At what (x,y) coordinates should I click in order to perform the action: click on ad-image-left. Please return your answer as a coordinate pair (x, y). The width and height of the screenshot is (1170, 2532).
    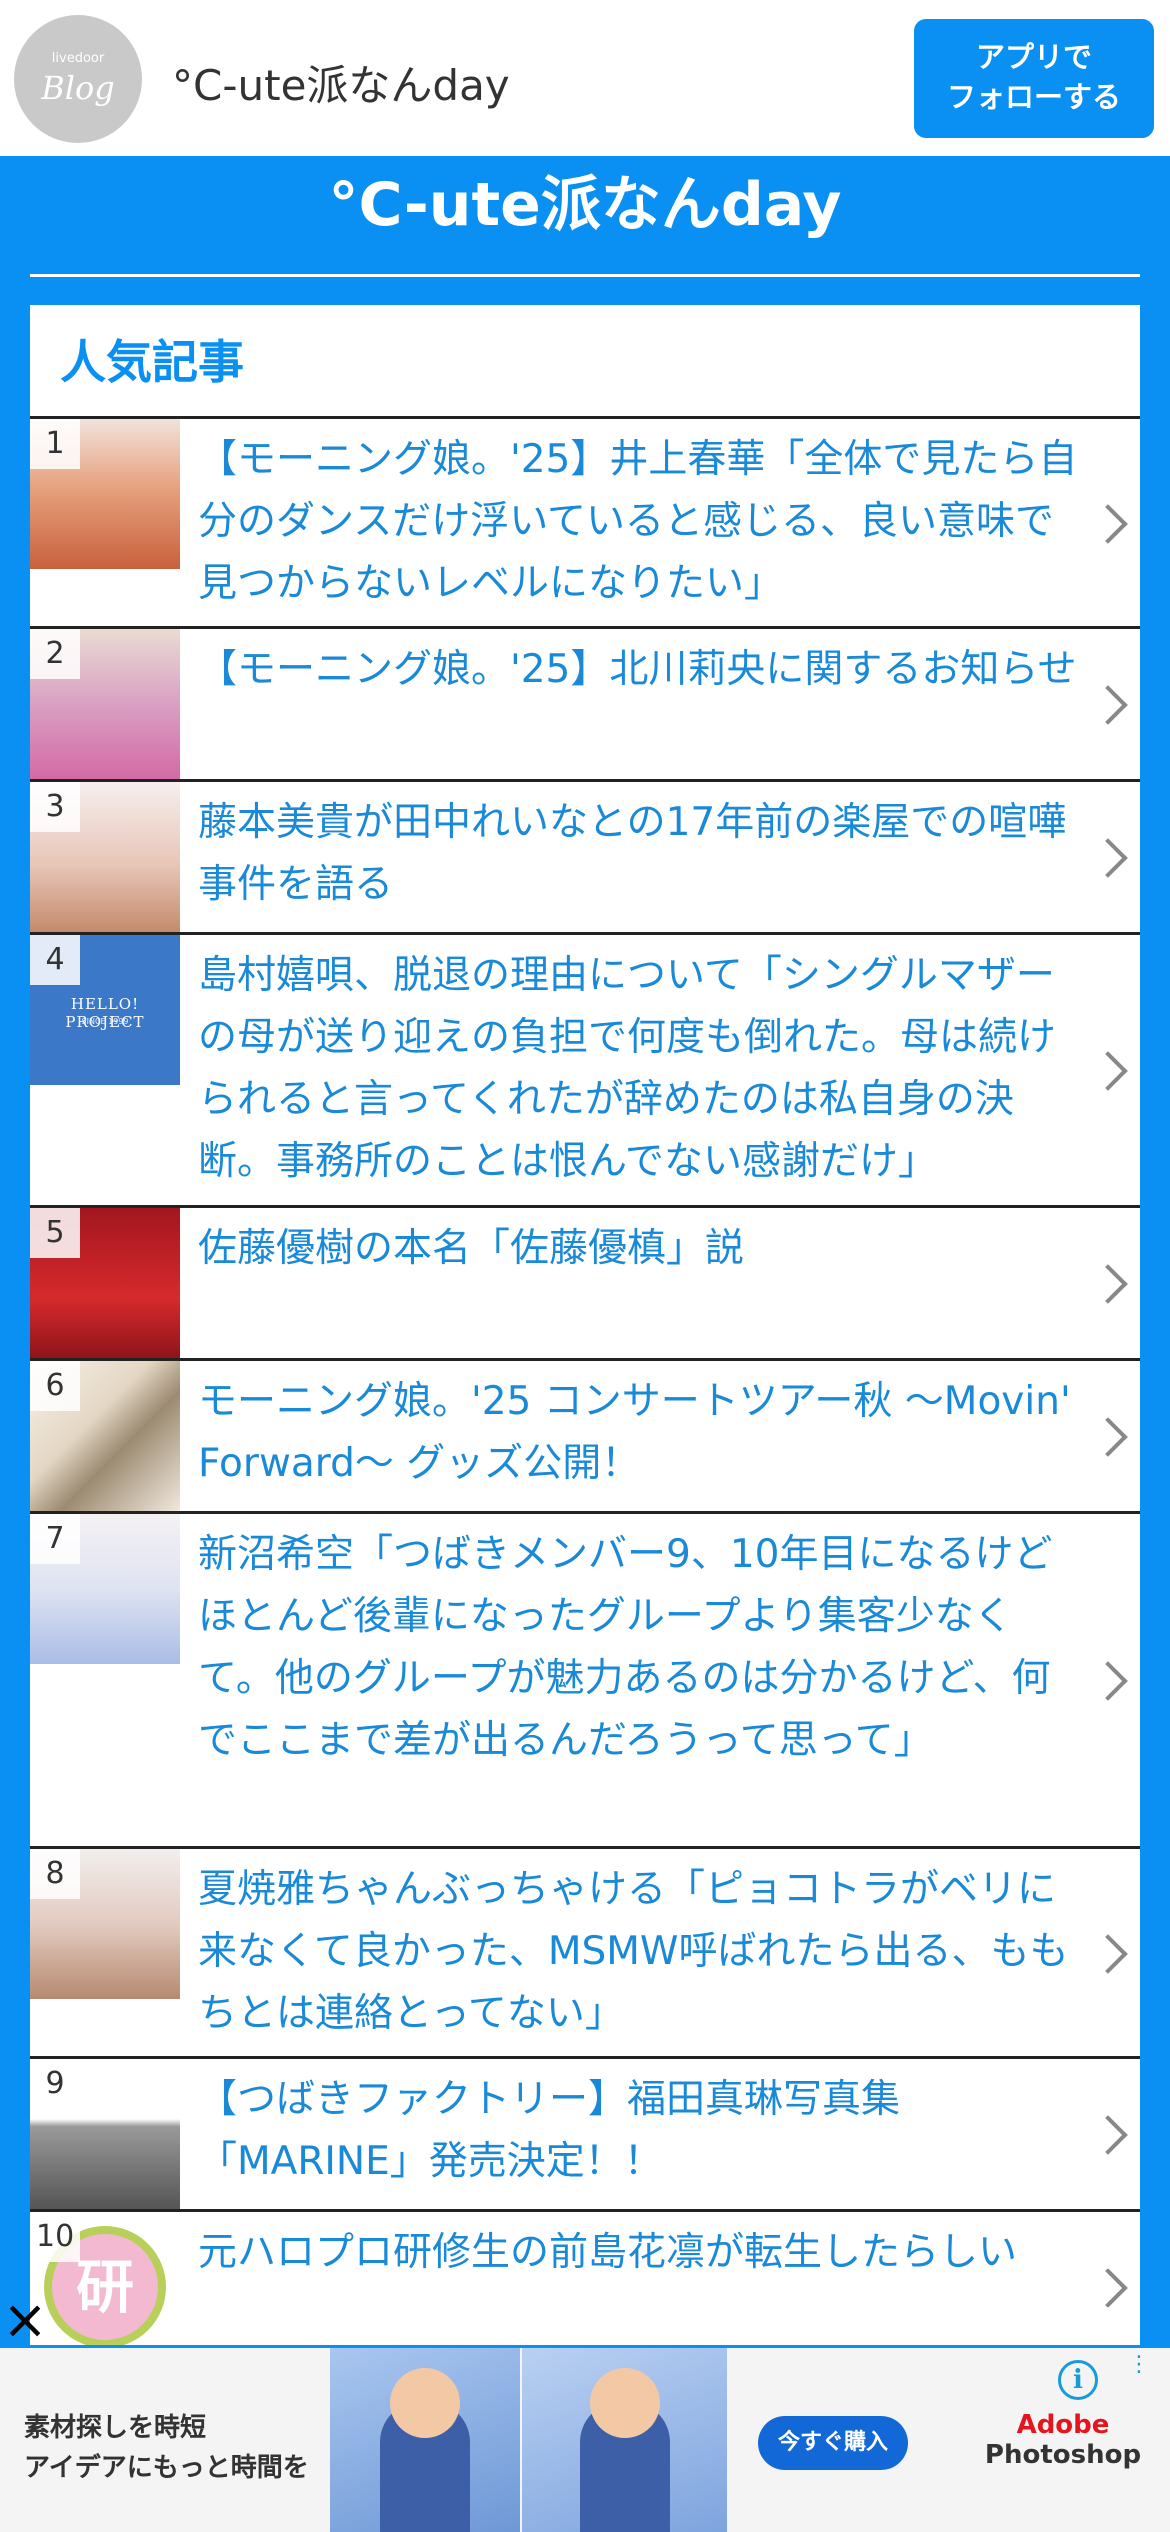
    Looking at the image, I should click on (425, 2440).